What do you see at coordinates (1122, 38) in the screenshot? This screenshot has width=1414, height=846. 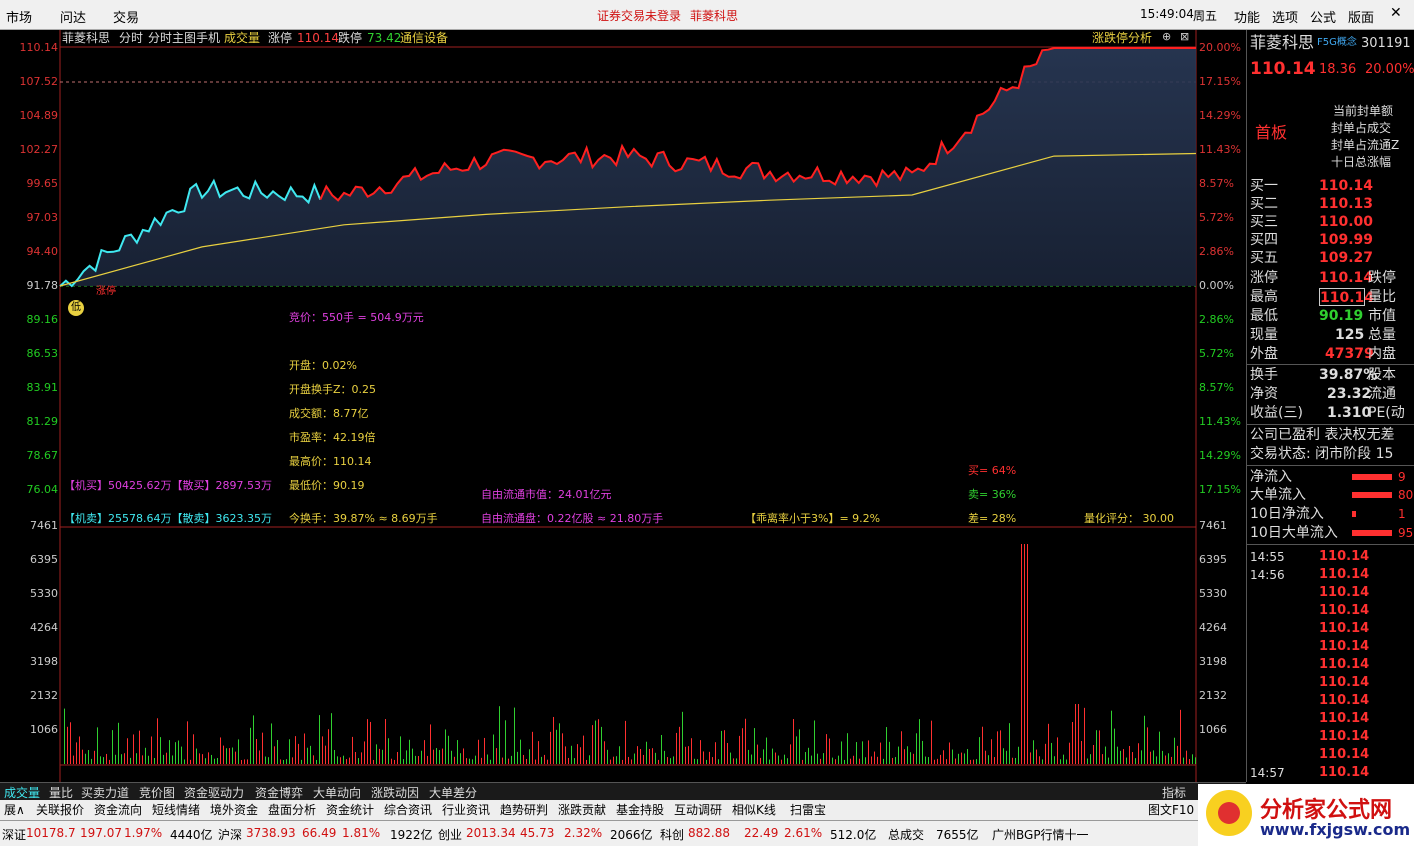 I see `zt-analysis-button: 涨跌停分析` at bounding box center [1122, 38].